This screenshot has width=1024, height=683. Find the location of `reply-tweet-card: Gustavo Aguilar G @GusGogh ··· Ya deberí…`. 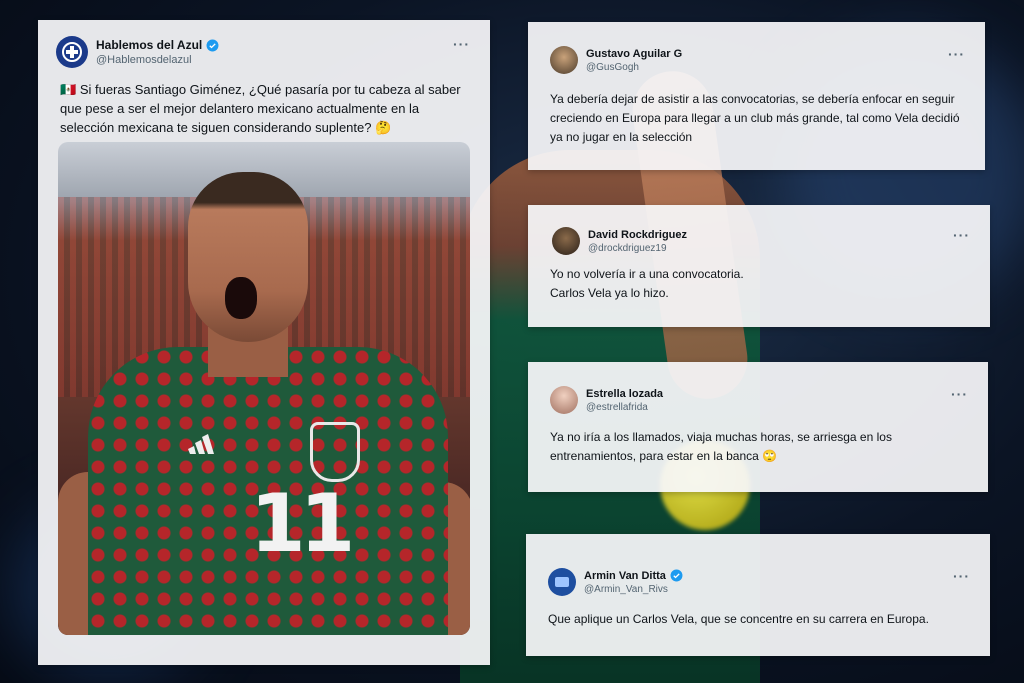

reply-tweet-card: Gustavo Aguilar G @GusGogh ··· Ya deberí… is located at coordinates (756, 96).